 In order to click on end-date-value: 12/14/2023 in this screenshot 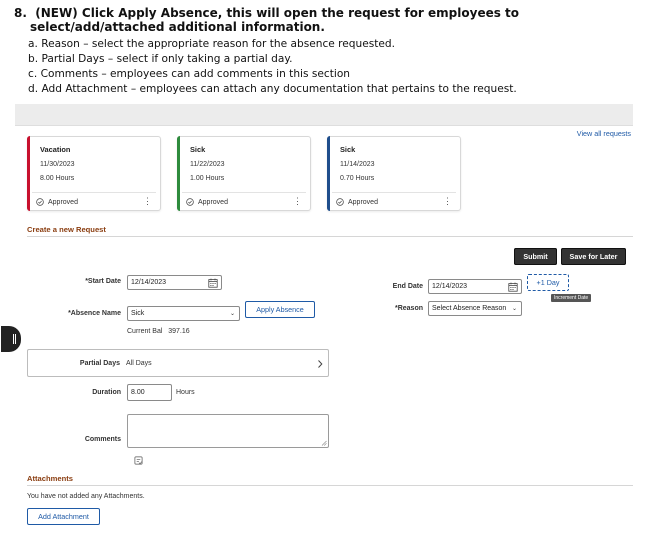, I will do `click(450, 286)`.